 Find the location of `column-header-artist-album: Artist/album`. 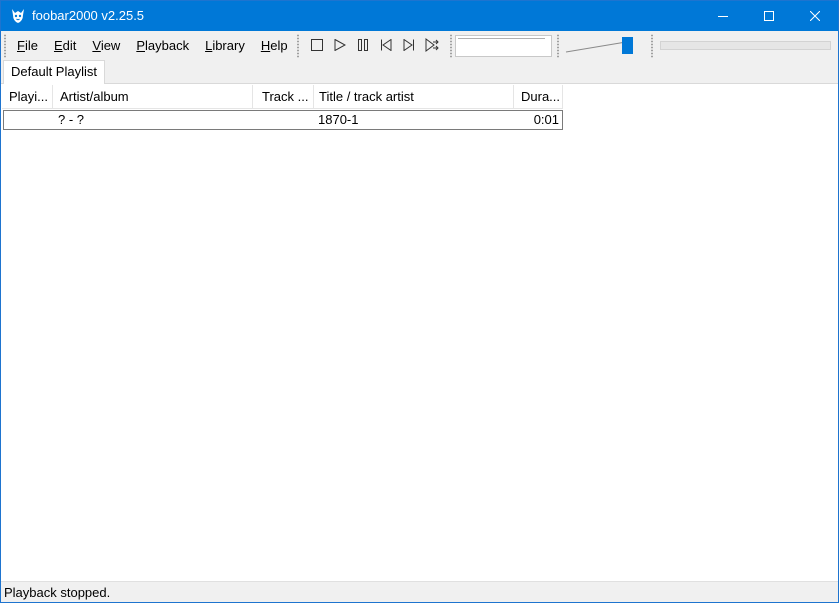

column-header-artist-album: Artist/album is located at coordinates (153, 97).